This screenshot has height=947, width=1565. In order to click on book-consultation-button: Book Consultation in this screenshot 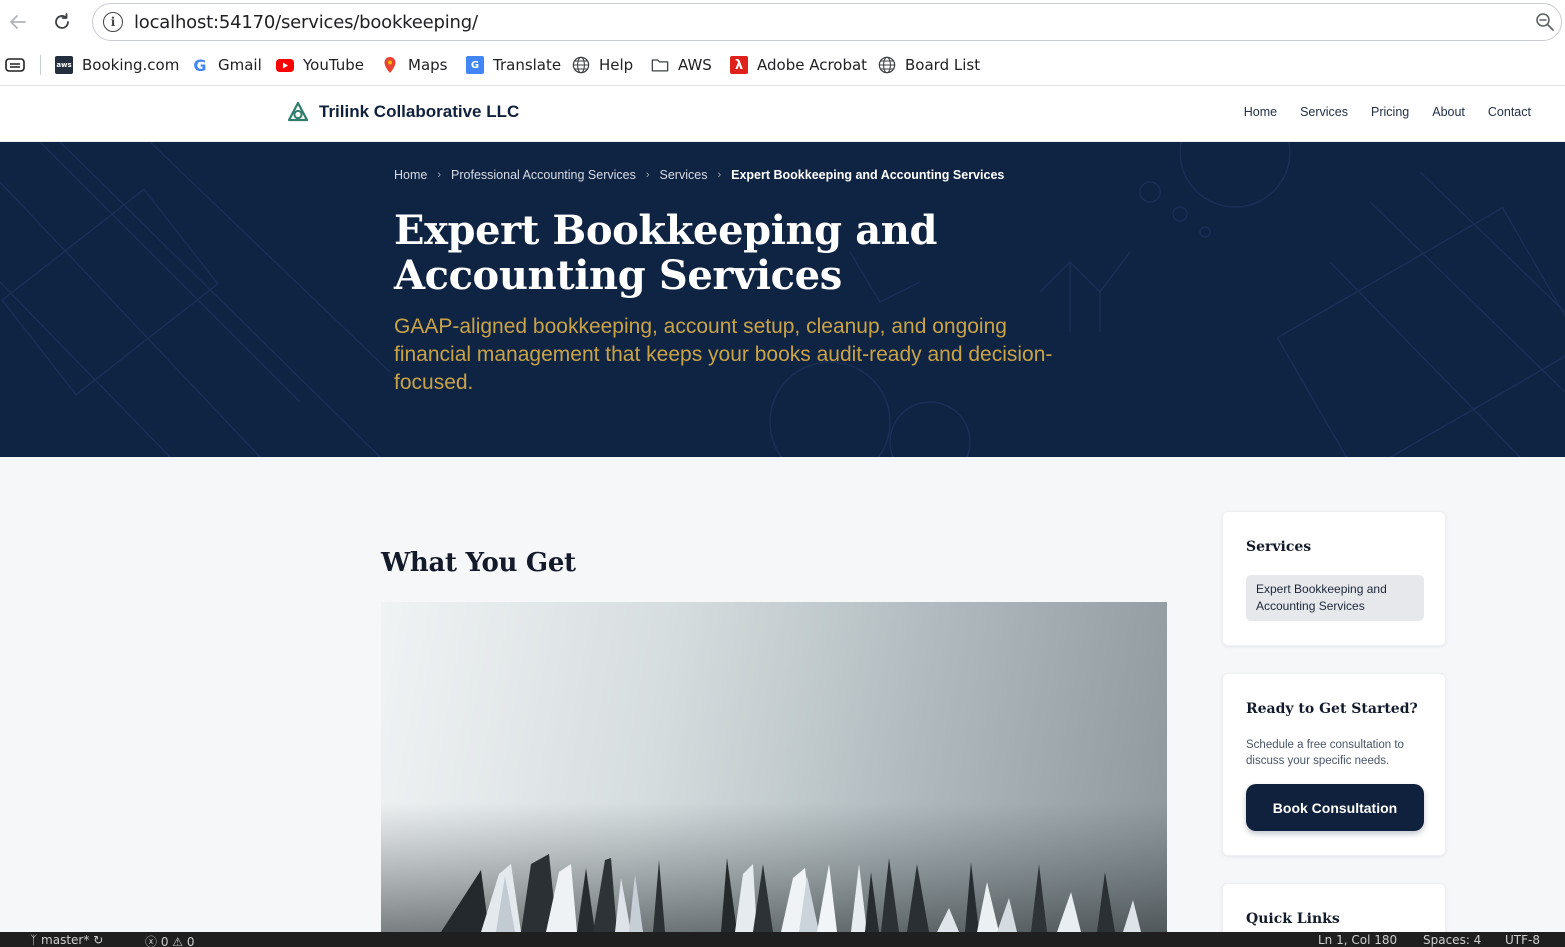, I will do `click(1335, 807)`.